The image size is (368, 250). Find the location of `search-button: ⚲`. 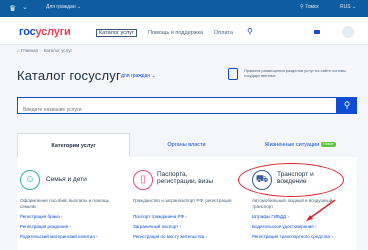

search-button: ⚲ is located at coordinates (347, 105).